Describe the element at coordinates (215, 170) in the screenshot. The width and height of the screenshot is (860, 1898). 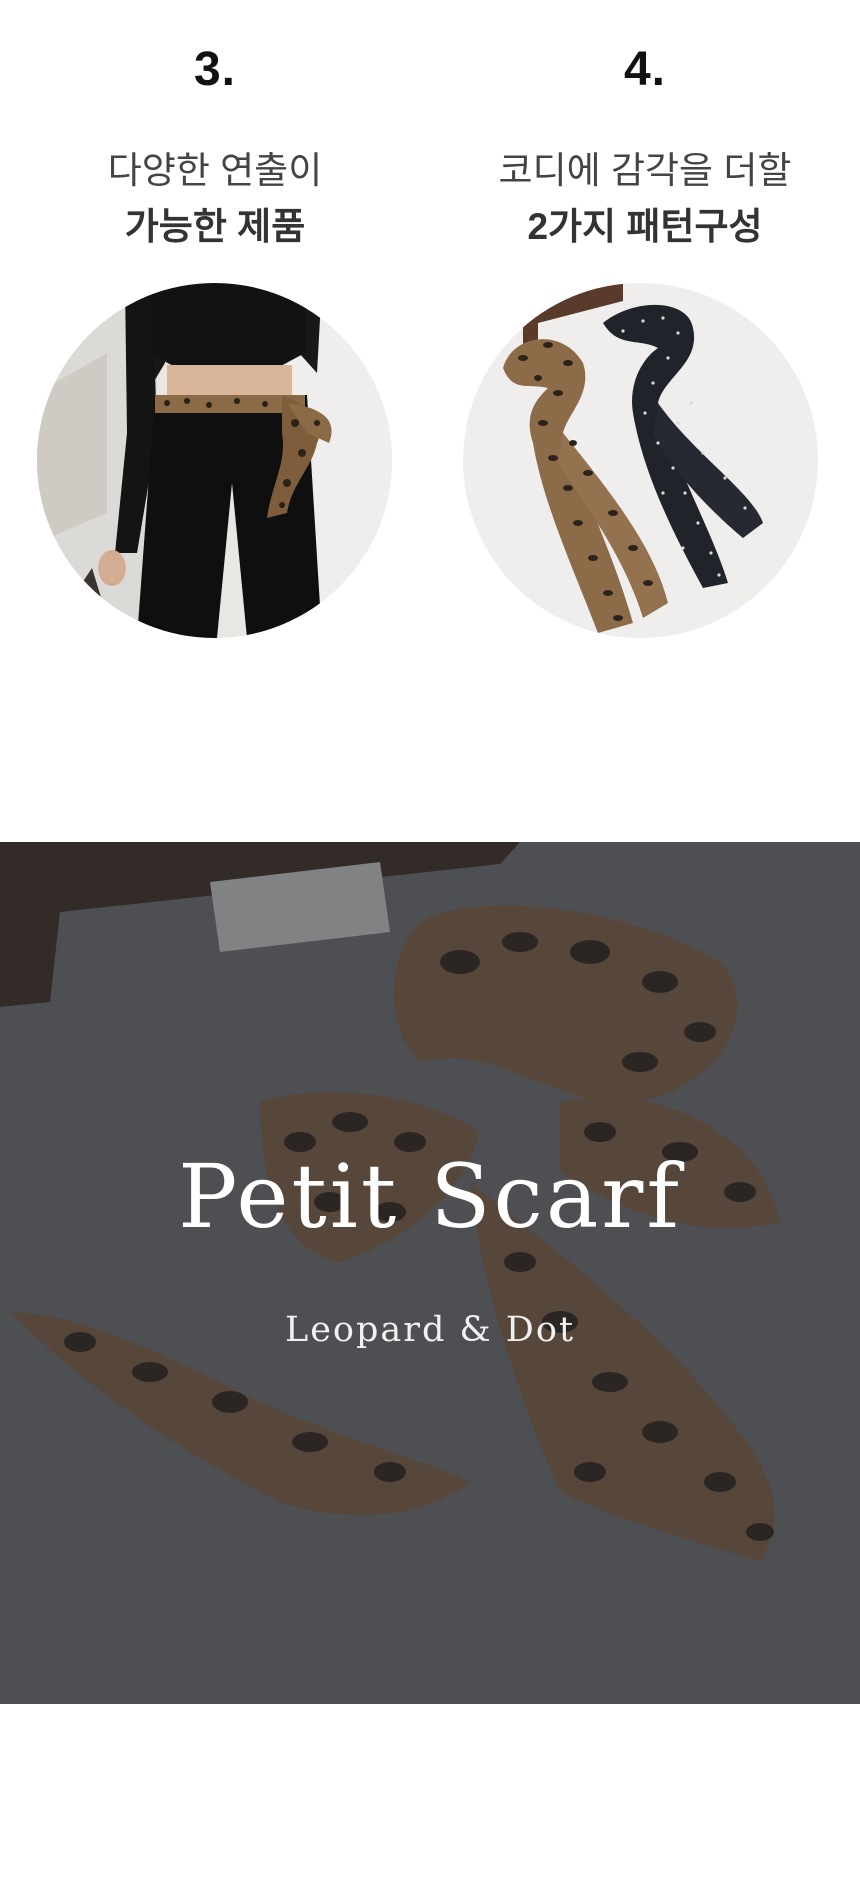
I see `feature-caption-line1: 다양한 연출이` at that location.